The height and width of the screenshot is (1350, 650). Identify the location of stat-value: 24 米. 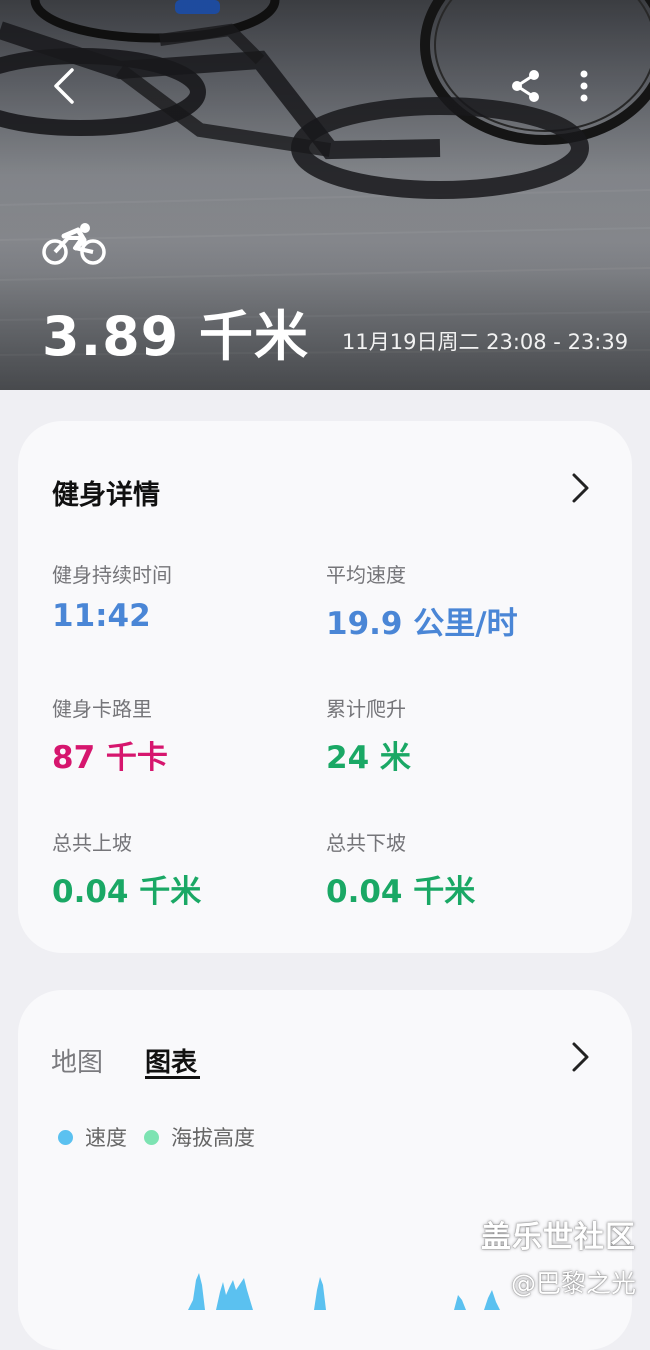
(368, 758).